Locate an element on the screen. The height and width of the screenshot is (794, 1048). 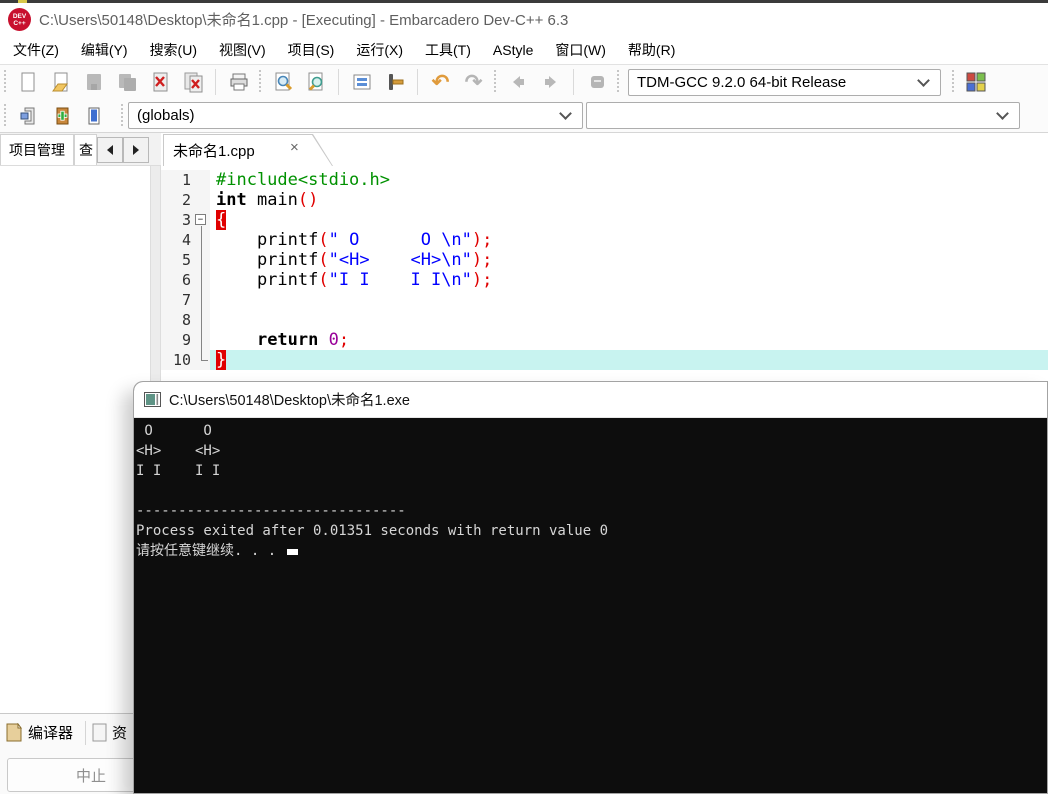
compile-button is located at coordinates (361, 82).